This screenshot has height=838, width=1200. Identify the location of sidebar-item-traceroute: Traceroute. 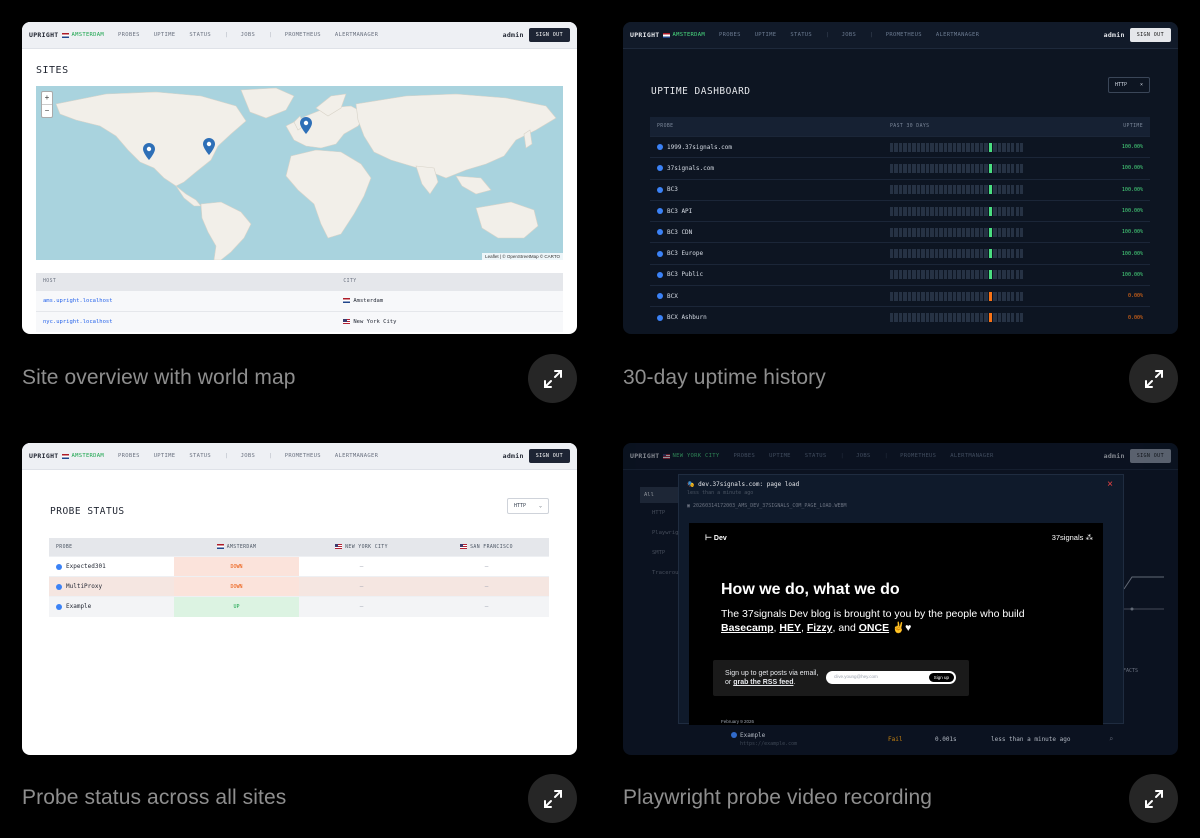
(662, 573).